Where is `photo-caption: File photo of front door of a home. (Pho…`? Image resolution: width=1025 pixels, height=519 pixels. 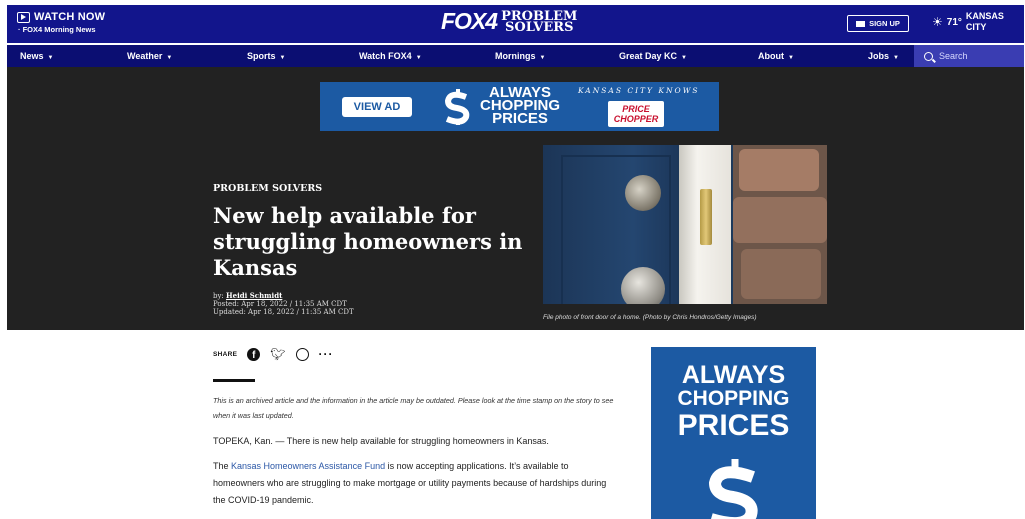
photo-caption: File photo of front door of a home. (Pho… is located at coordinates (650, 317).